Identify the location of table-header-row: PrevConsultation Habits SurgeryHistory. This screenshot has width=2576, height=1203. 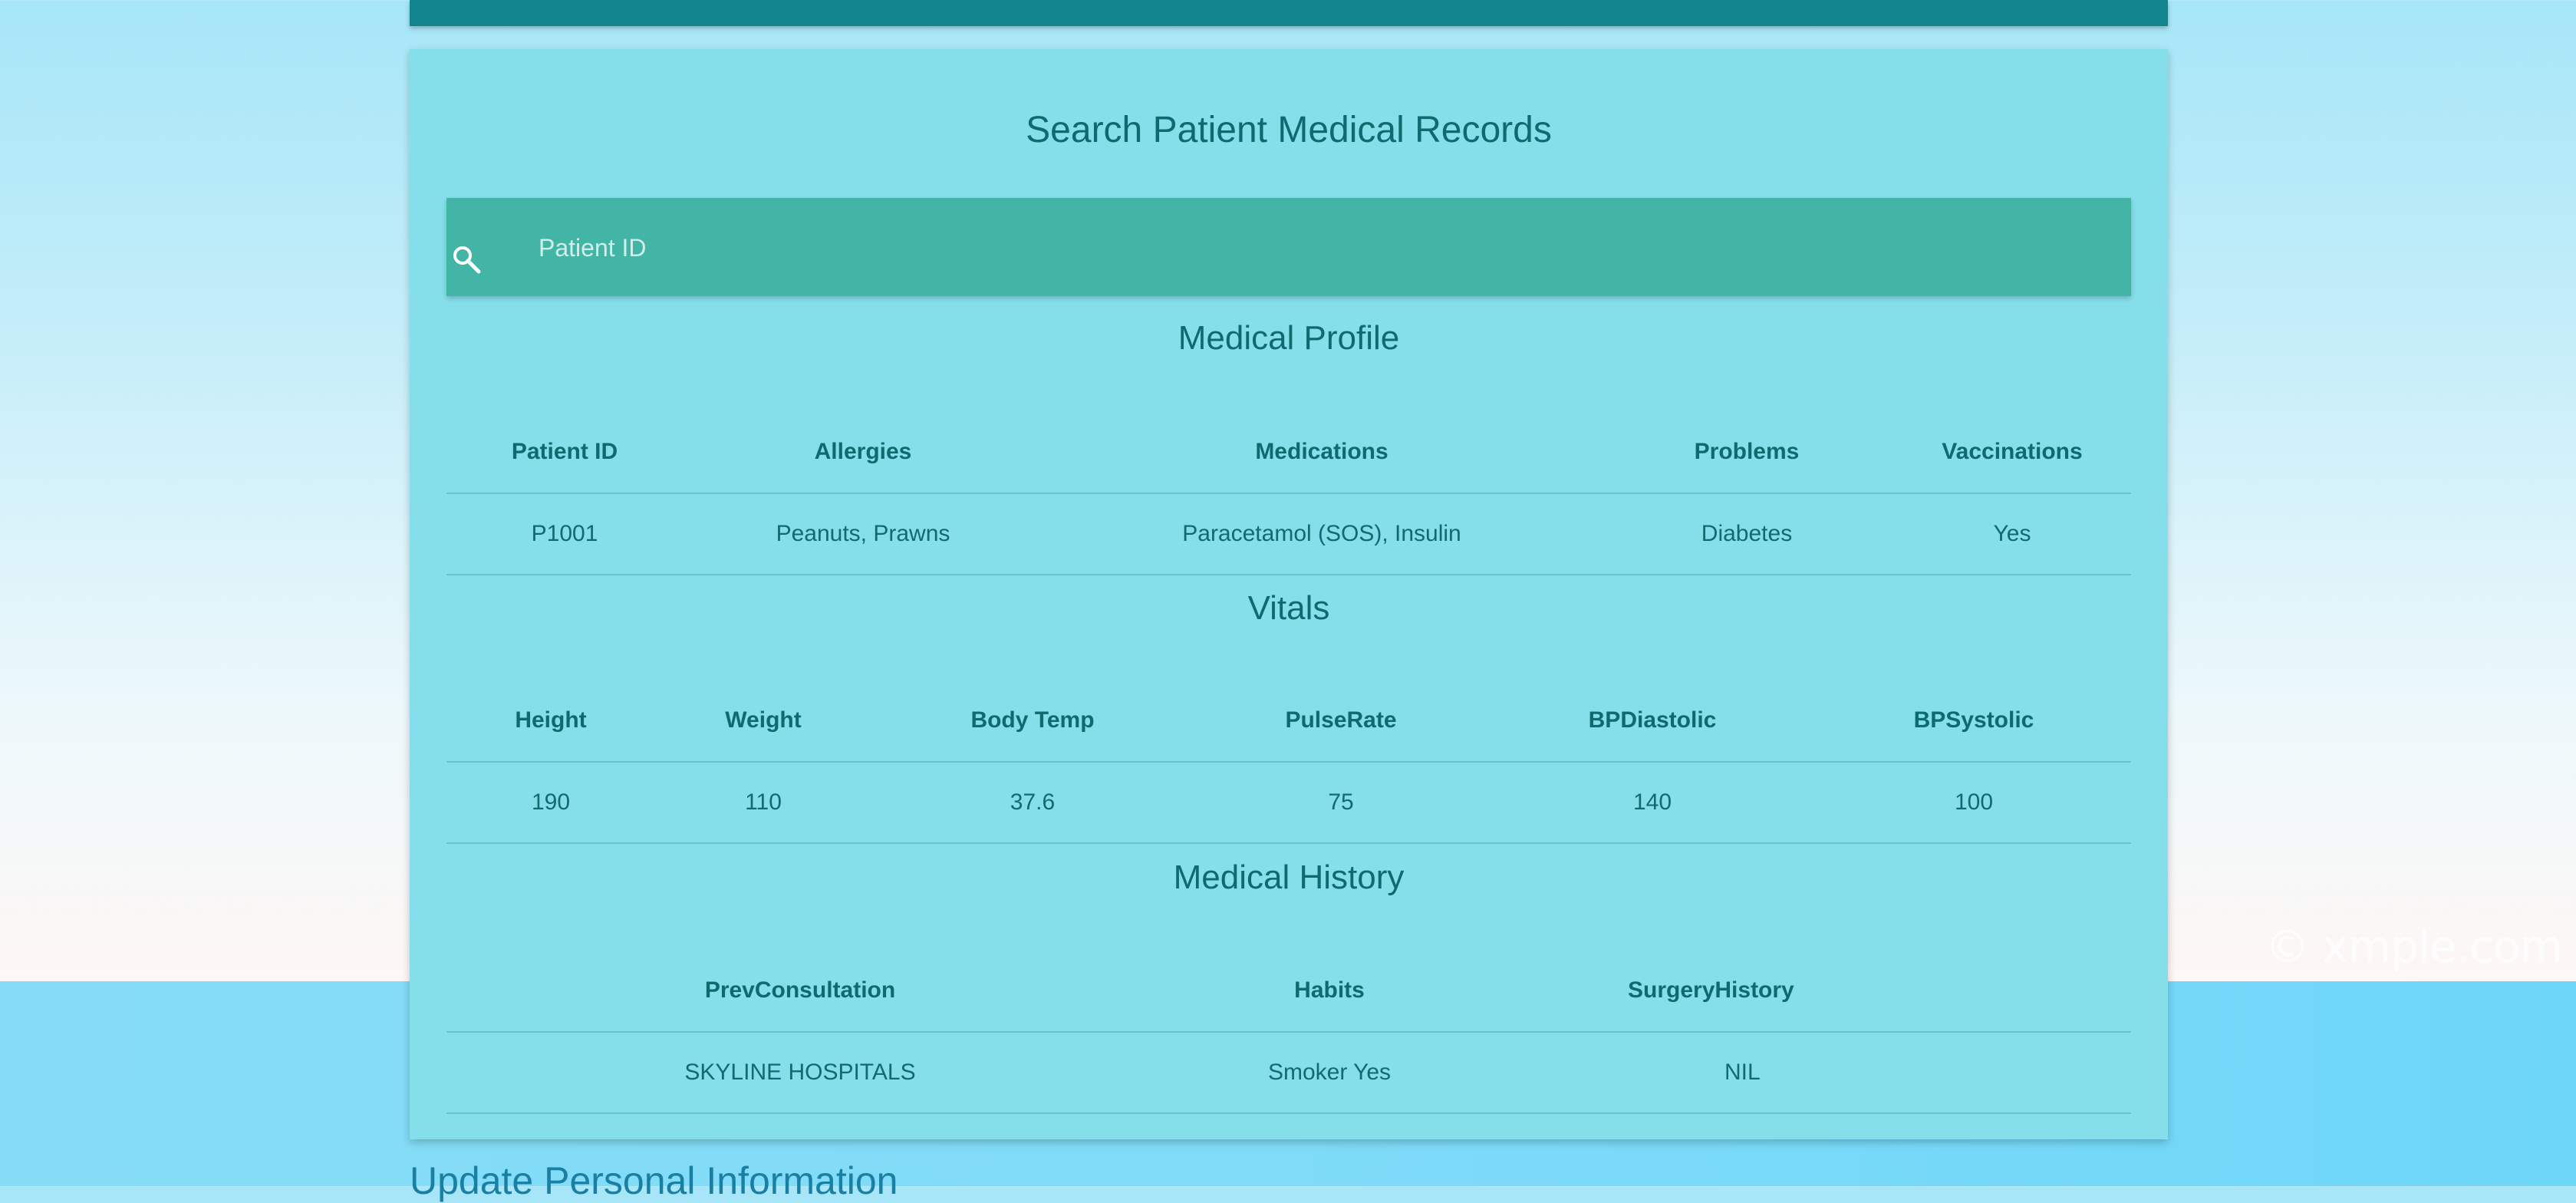
(1288, 991).